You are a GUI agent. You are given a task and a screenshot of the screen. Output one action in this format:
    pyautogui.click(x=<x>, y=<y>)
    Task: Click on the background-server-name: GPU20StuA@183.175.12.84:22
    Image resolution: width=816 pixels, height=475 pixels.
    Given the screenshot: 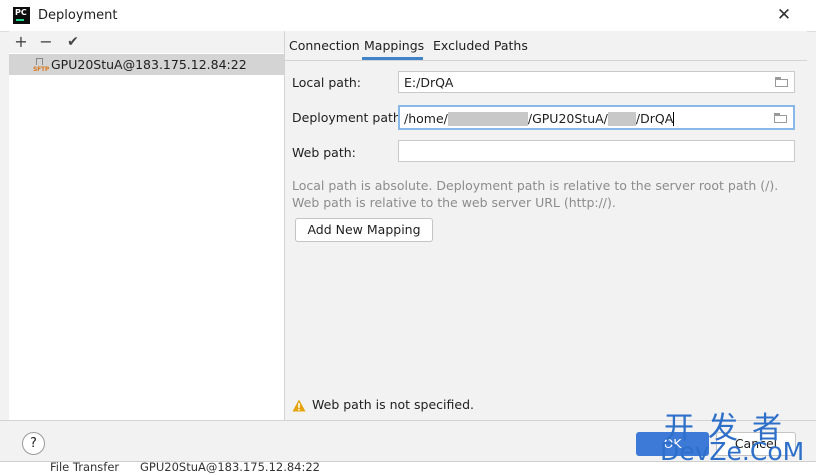 What is the action you would take?
    pyautogui.click(x=230, y=467)
    